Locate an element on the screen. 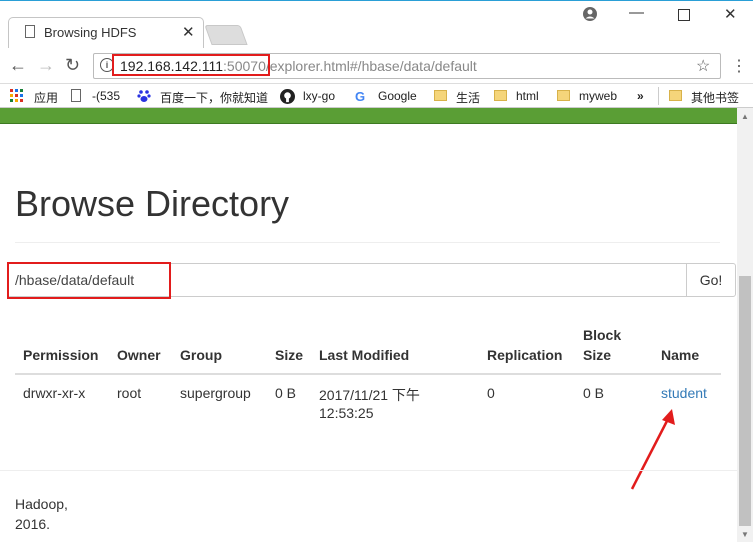  cell-last-modified-time: 12:53:25 is located at coordinates (346, 413).